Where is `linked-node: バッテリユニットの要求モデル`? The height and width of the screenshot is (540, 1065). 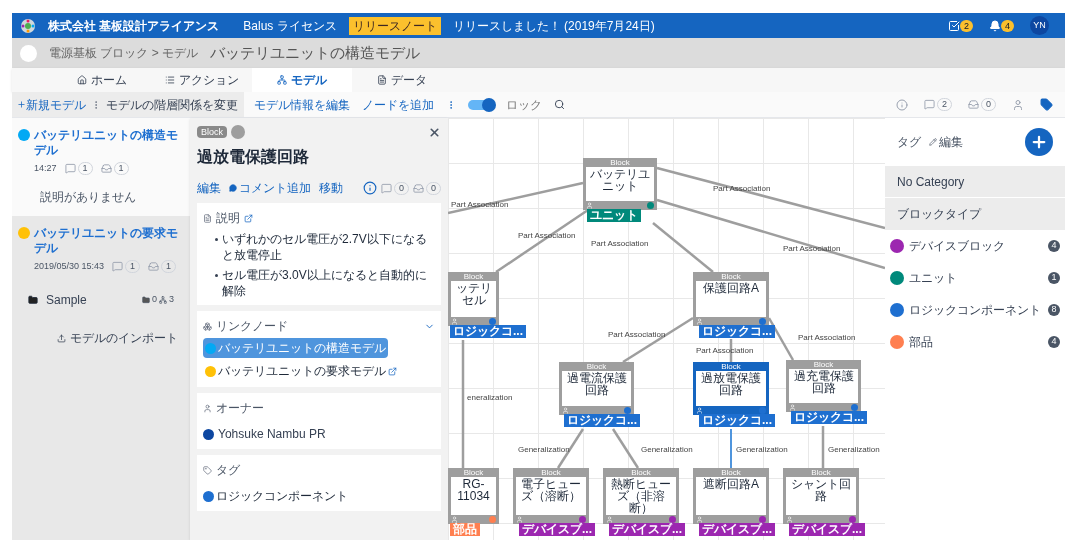 linked-node: バッテリユニットの要求モデル is located at coordinates (301, 371).